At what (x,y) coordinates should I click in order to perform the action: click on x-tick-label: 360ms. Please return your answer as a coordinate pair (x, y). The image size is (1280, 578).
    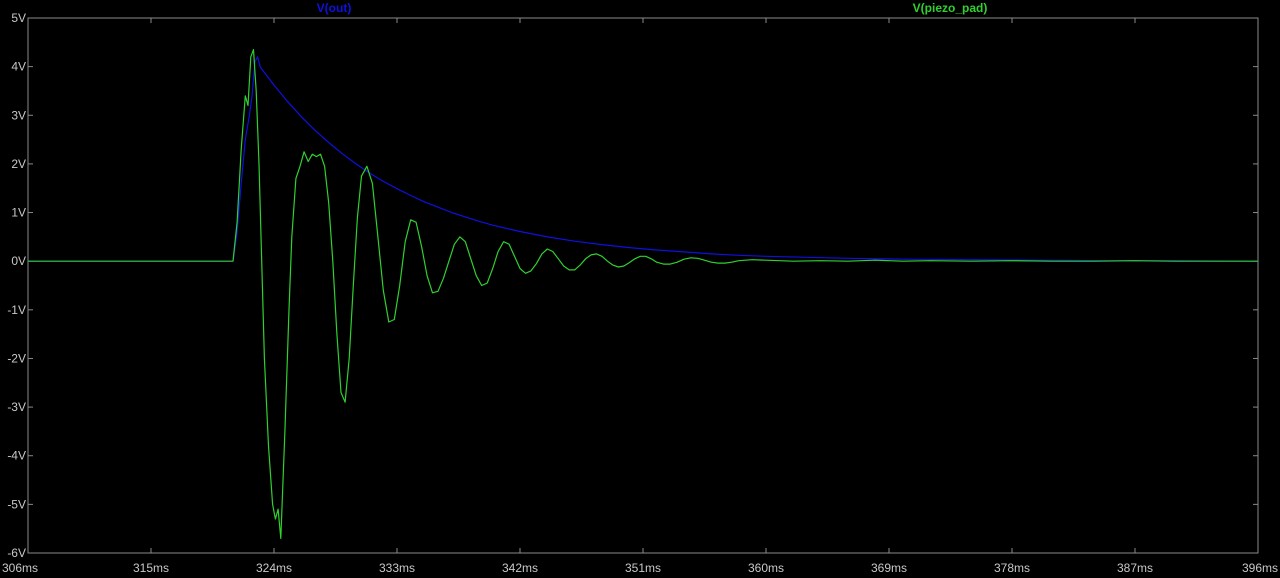
    Looking at the image, I should click on (766, 568).